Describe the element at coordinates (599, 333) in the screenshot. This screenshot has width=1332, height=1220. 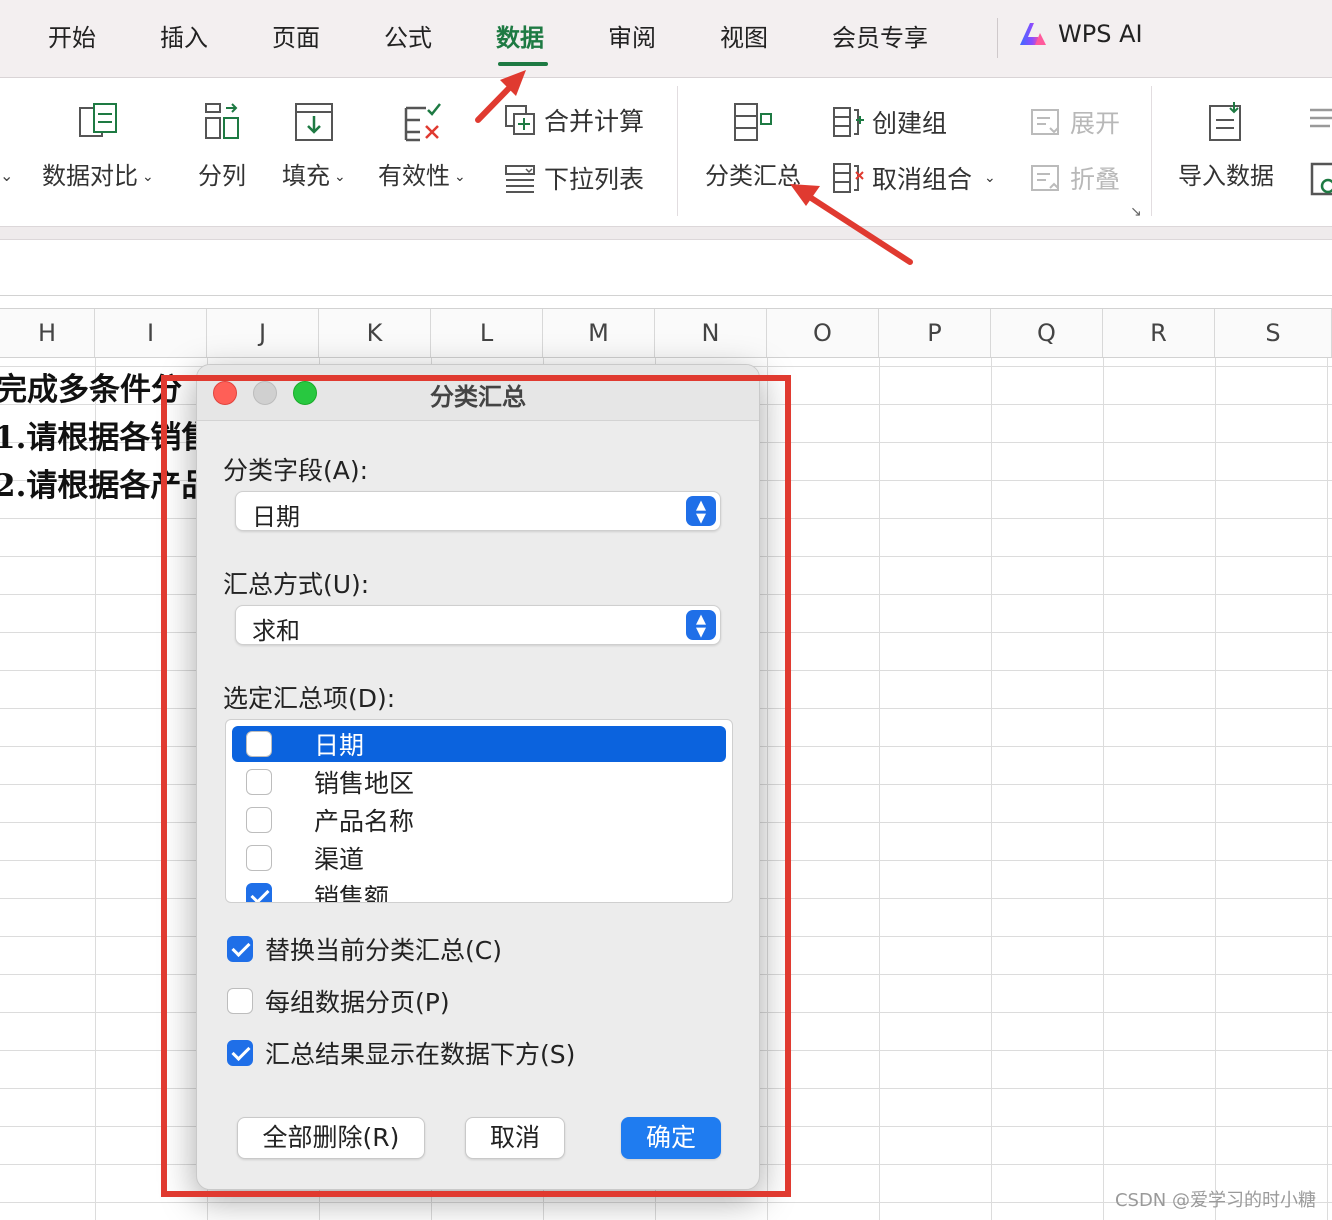
I see `column-header-m: M` at that location.